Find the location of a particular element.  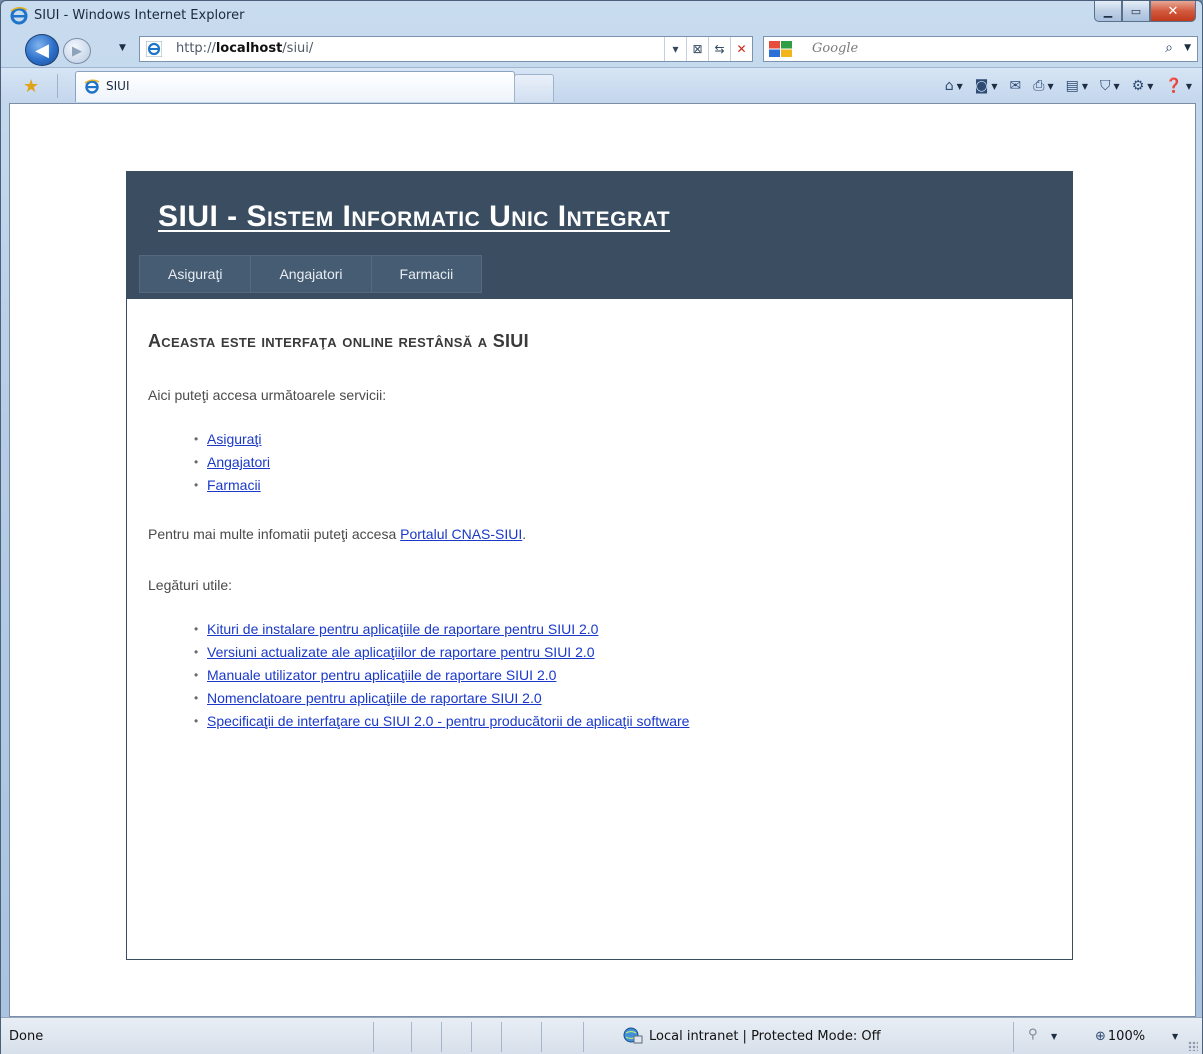

forward-arrow-icon: ▶ is located at coordinates (77, 51).